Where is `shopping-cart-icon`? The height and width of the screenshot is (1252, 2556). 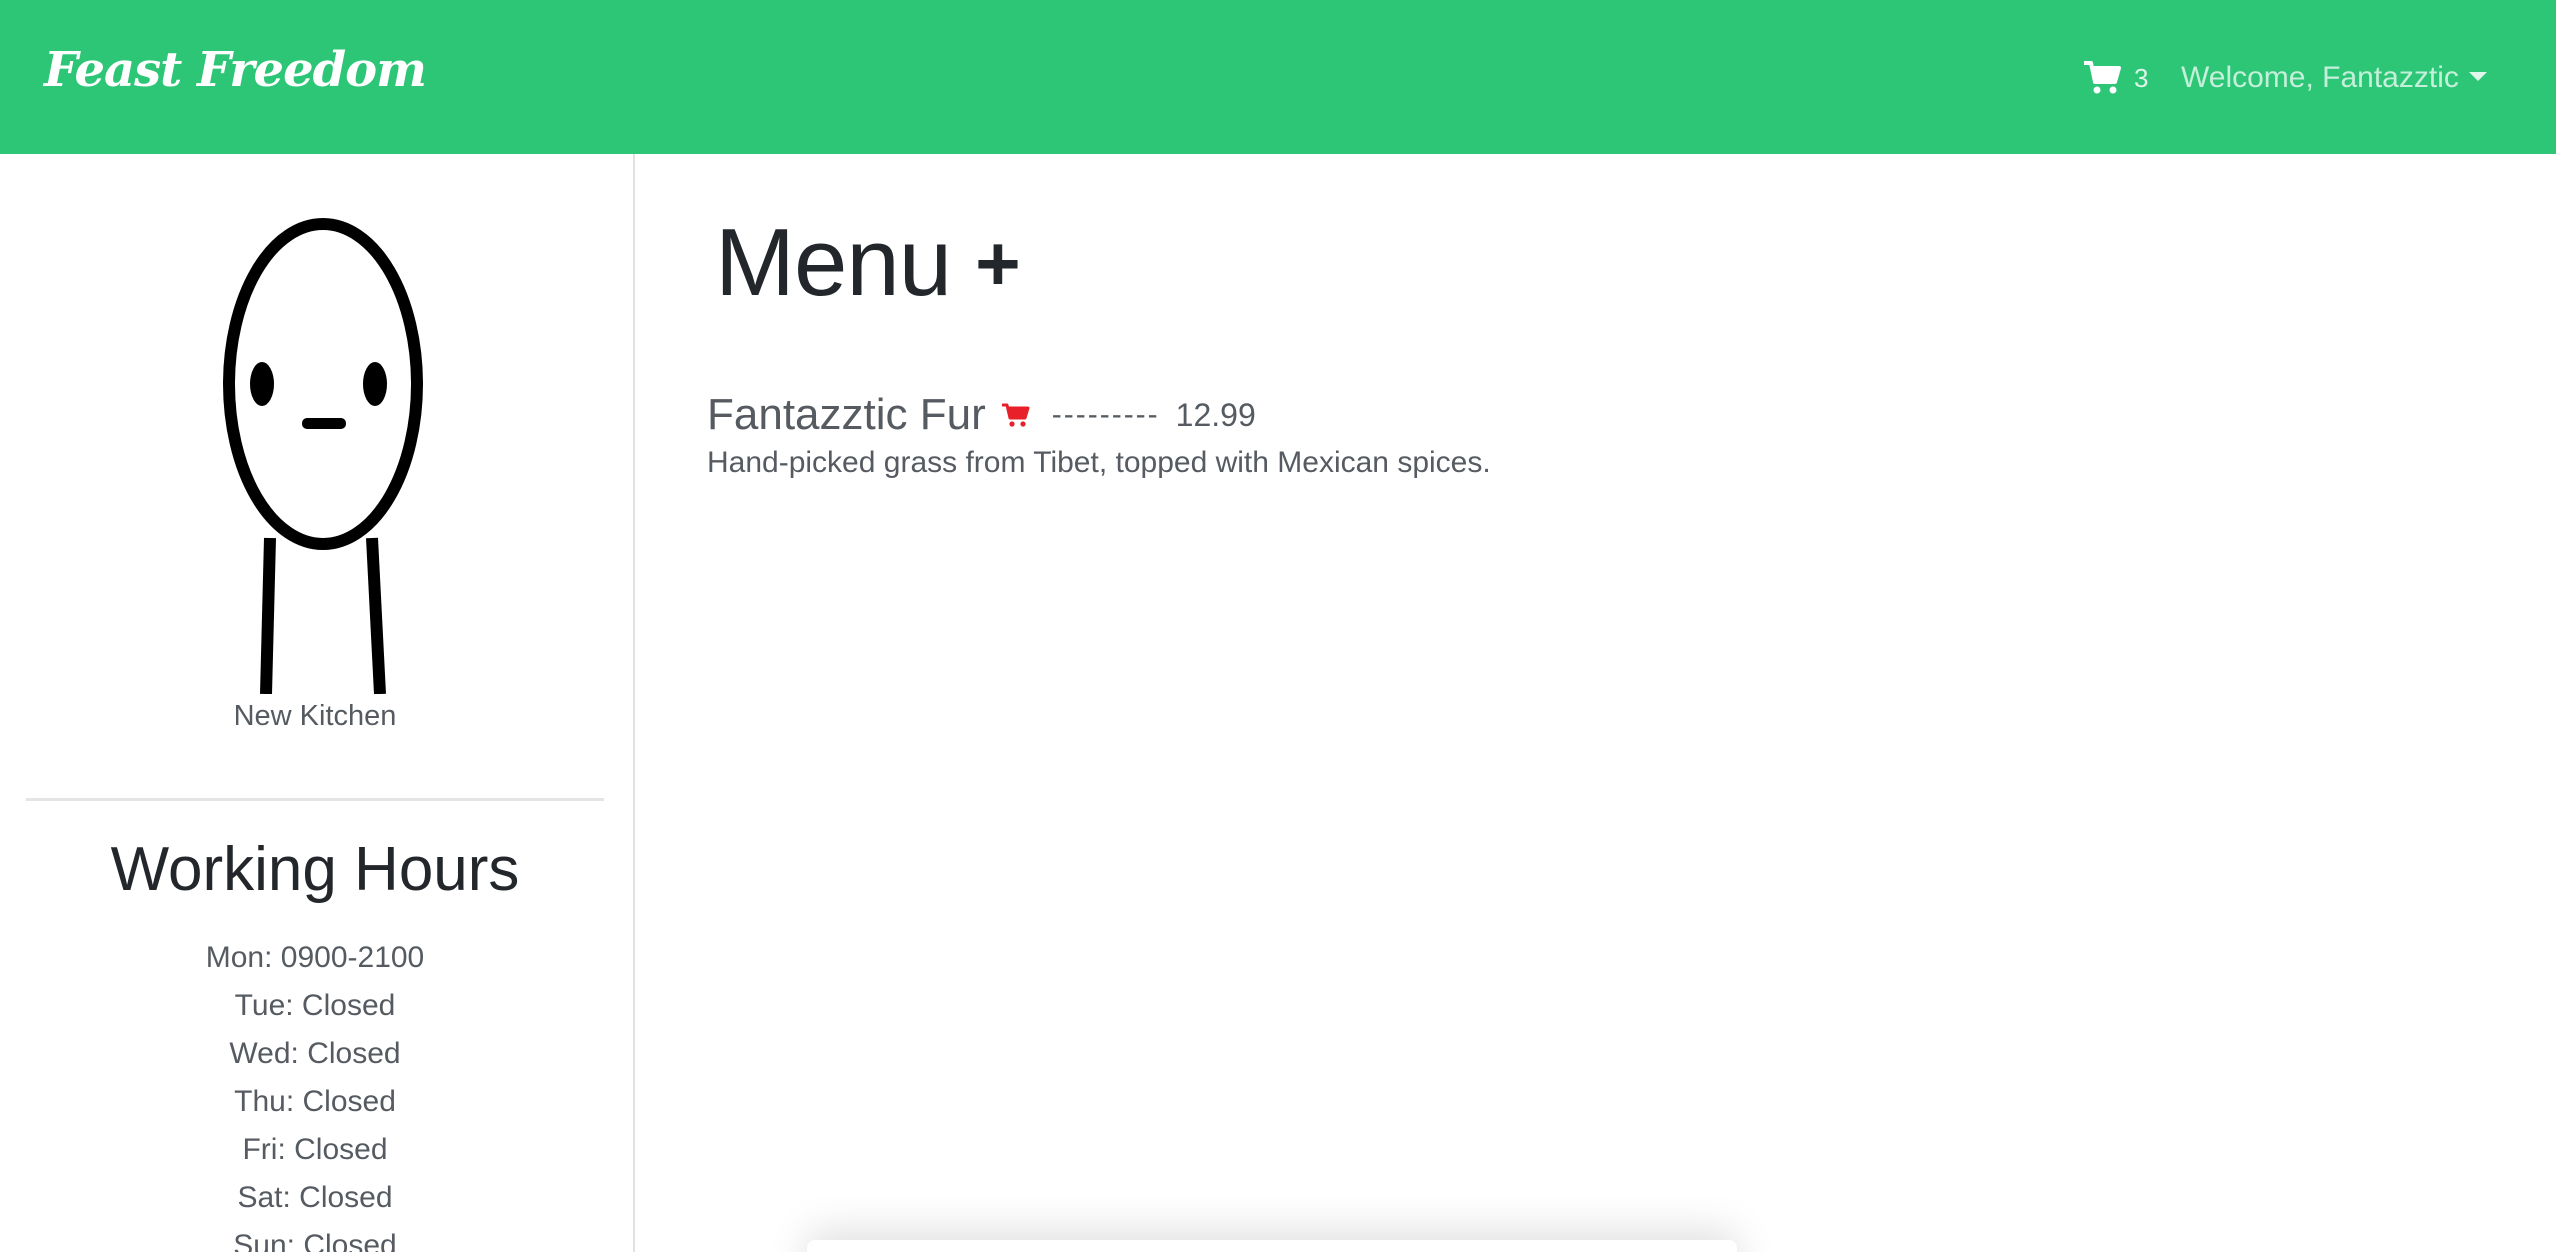
shopping-cart-icon is located at coordinates (2103, 78).